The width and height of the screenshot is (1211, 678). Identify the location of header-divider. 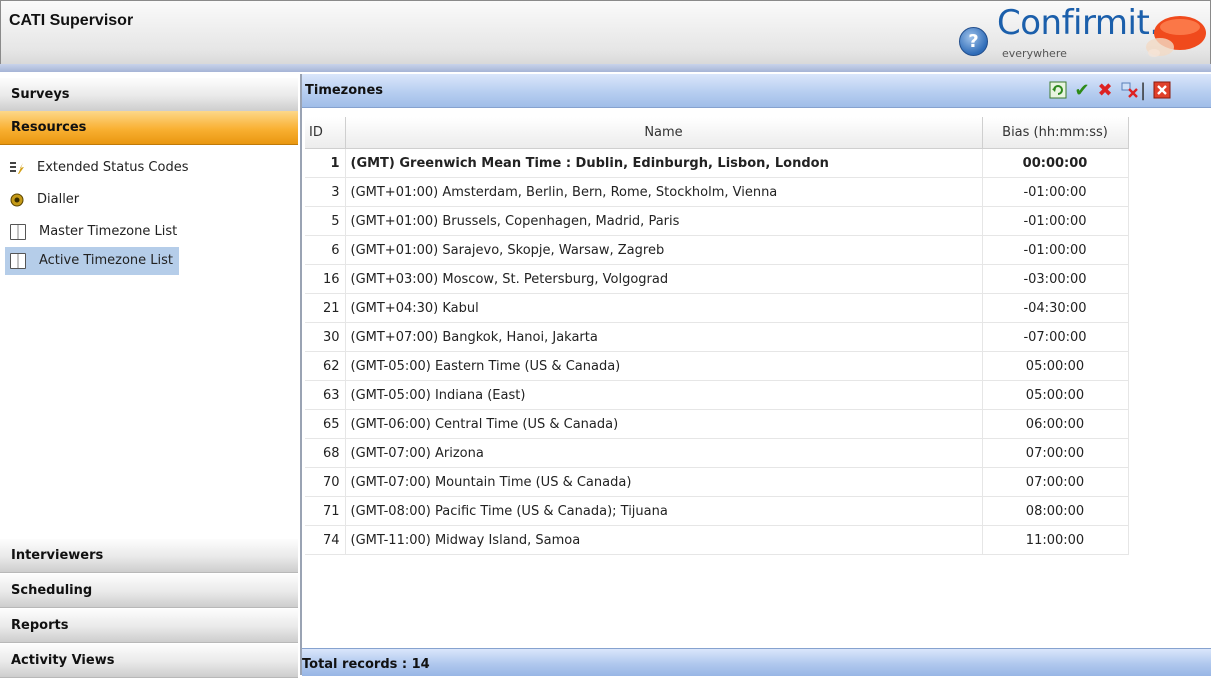
(605, 68).